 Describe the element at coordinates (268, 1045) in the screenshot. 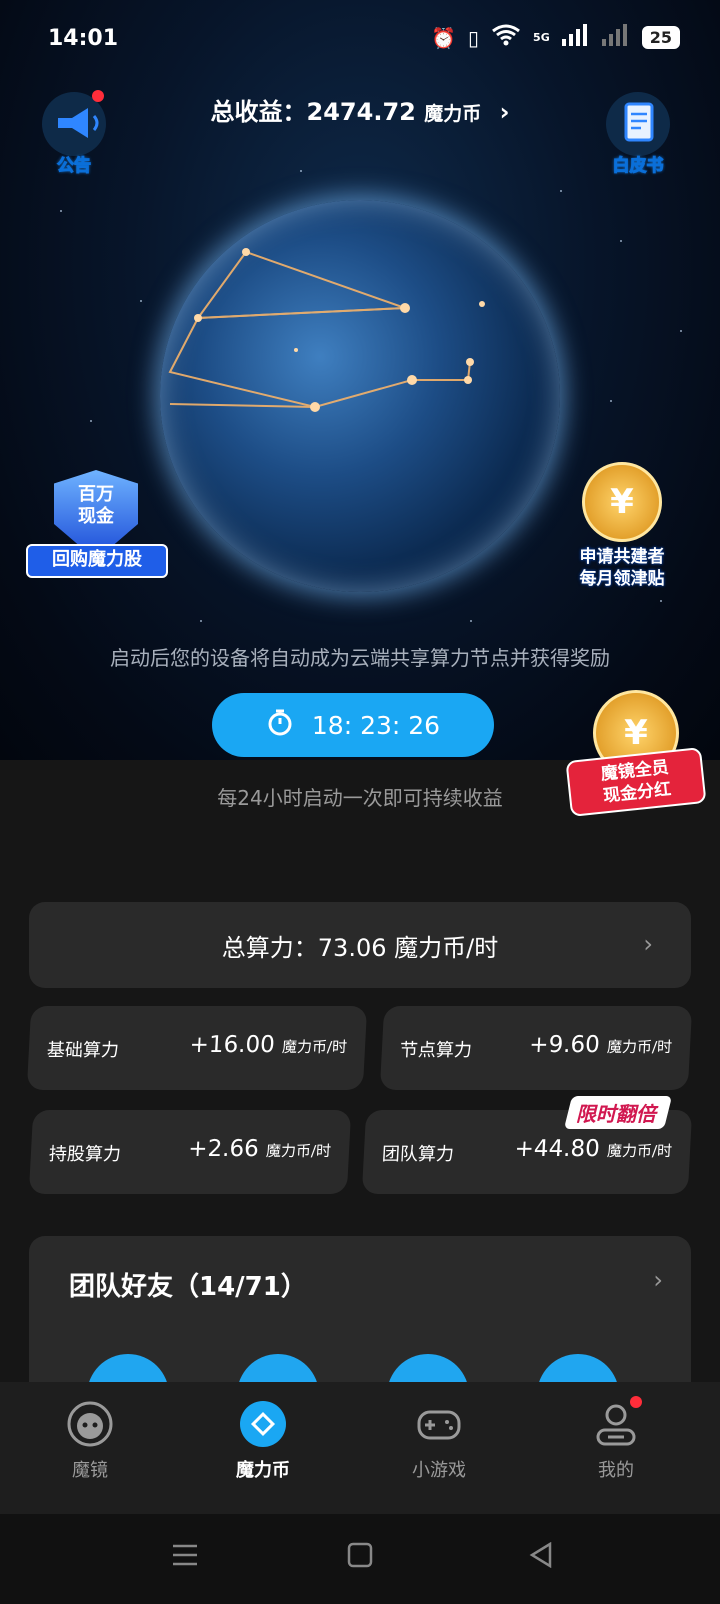

I see `power-value: +16.00 魔力币/时` at that location.